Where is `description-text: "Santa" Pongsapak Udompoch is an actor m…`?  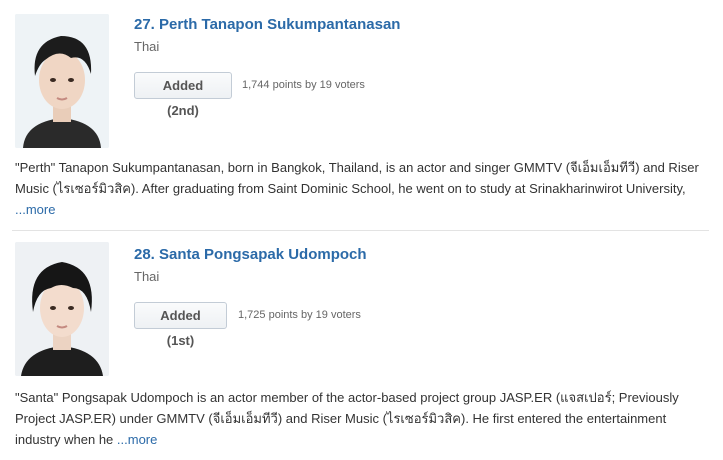 description-text: "Santa" Pongsapak Udompoch is an actor m… is located at coordinates (347, 418).